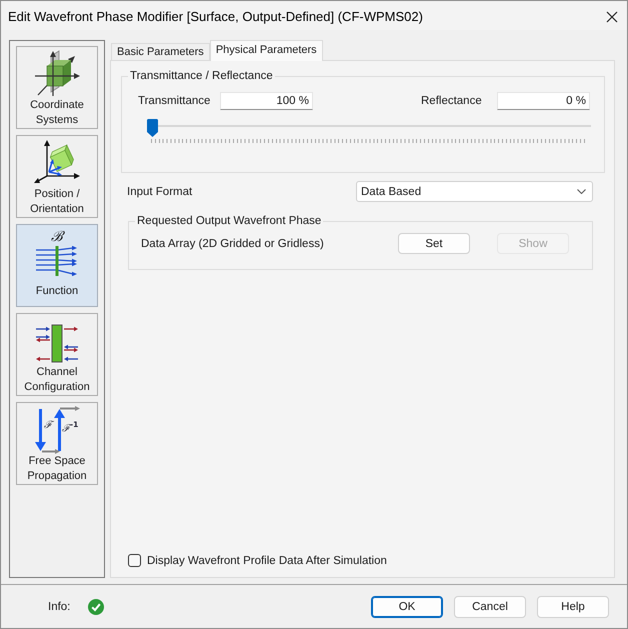 The image size is (628, 629). Describe the element at coordinates (159, 192) in the screenshot. I see `field-label: Input Format` at that location.